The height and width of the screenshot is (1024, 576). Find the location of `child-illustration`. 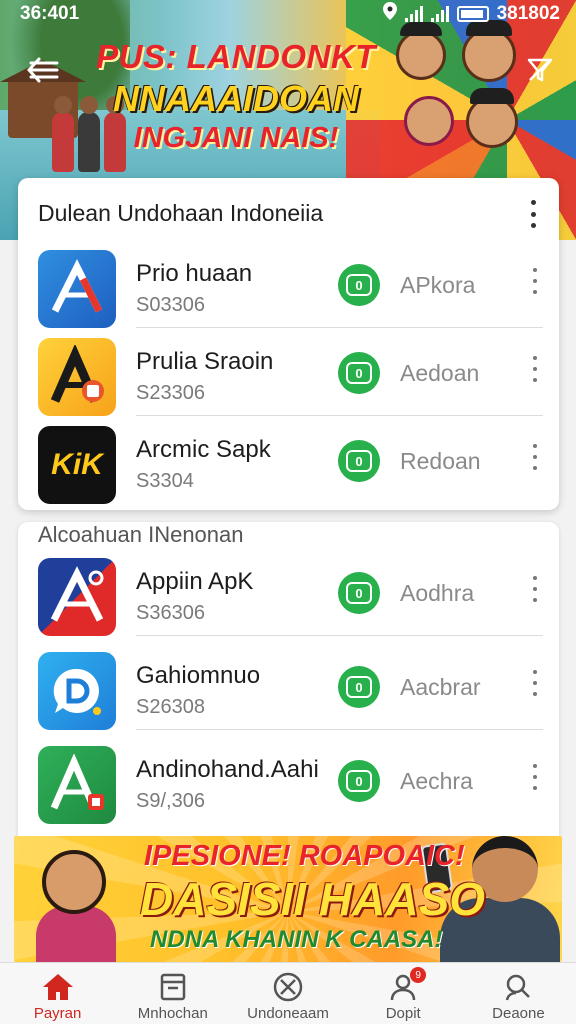

child-illustration is located at coordinates (63, 134).